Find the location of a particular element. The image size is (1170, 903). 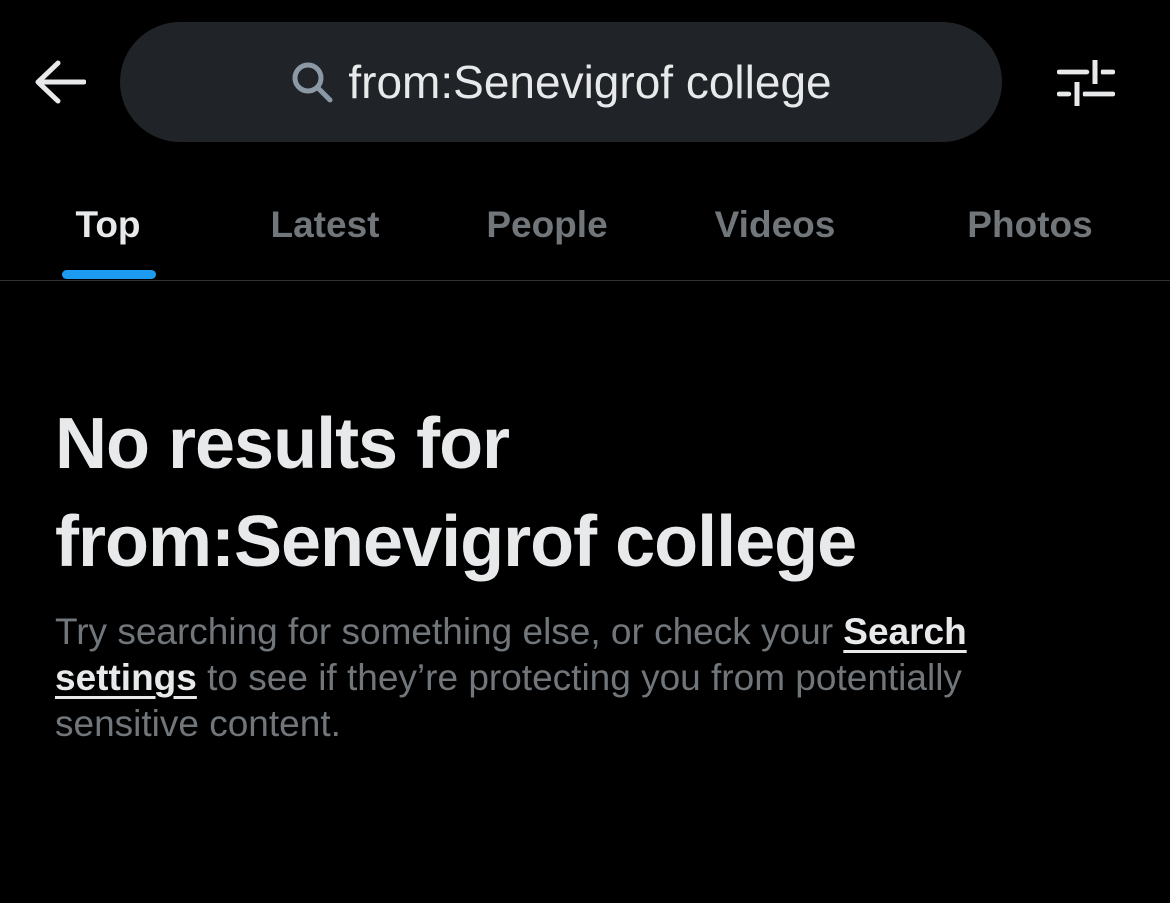

sliders-icon is located at coordinates (1086, 83).